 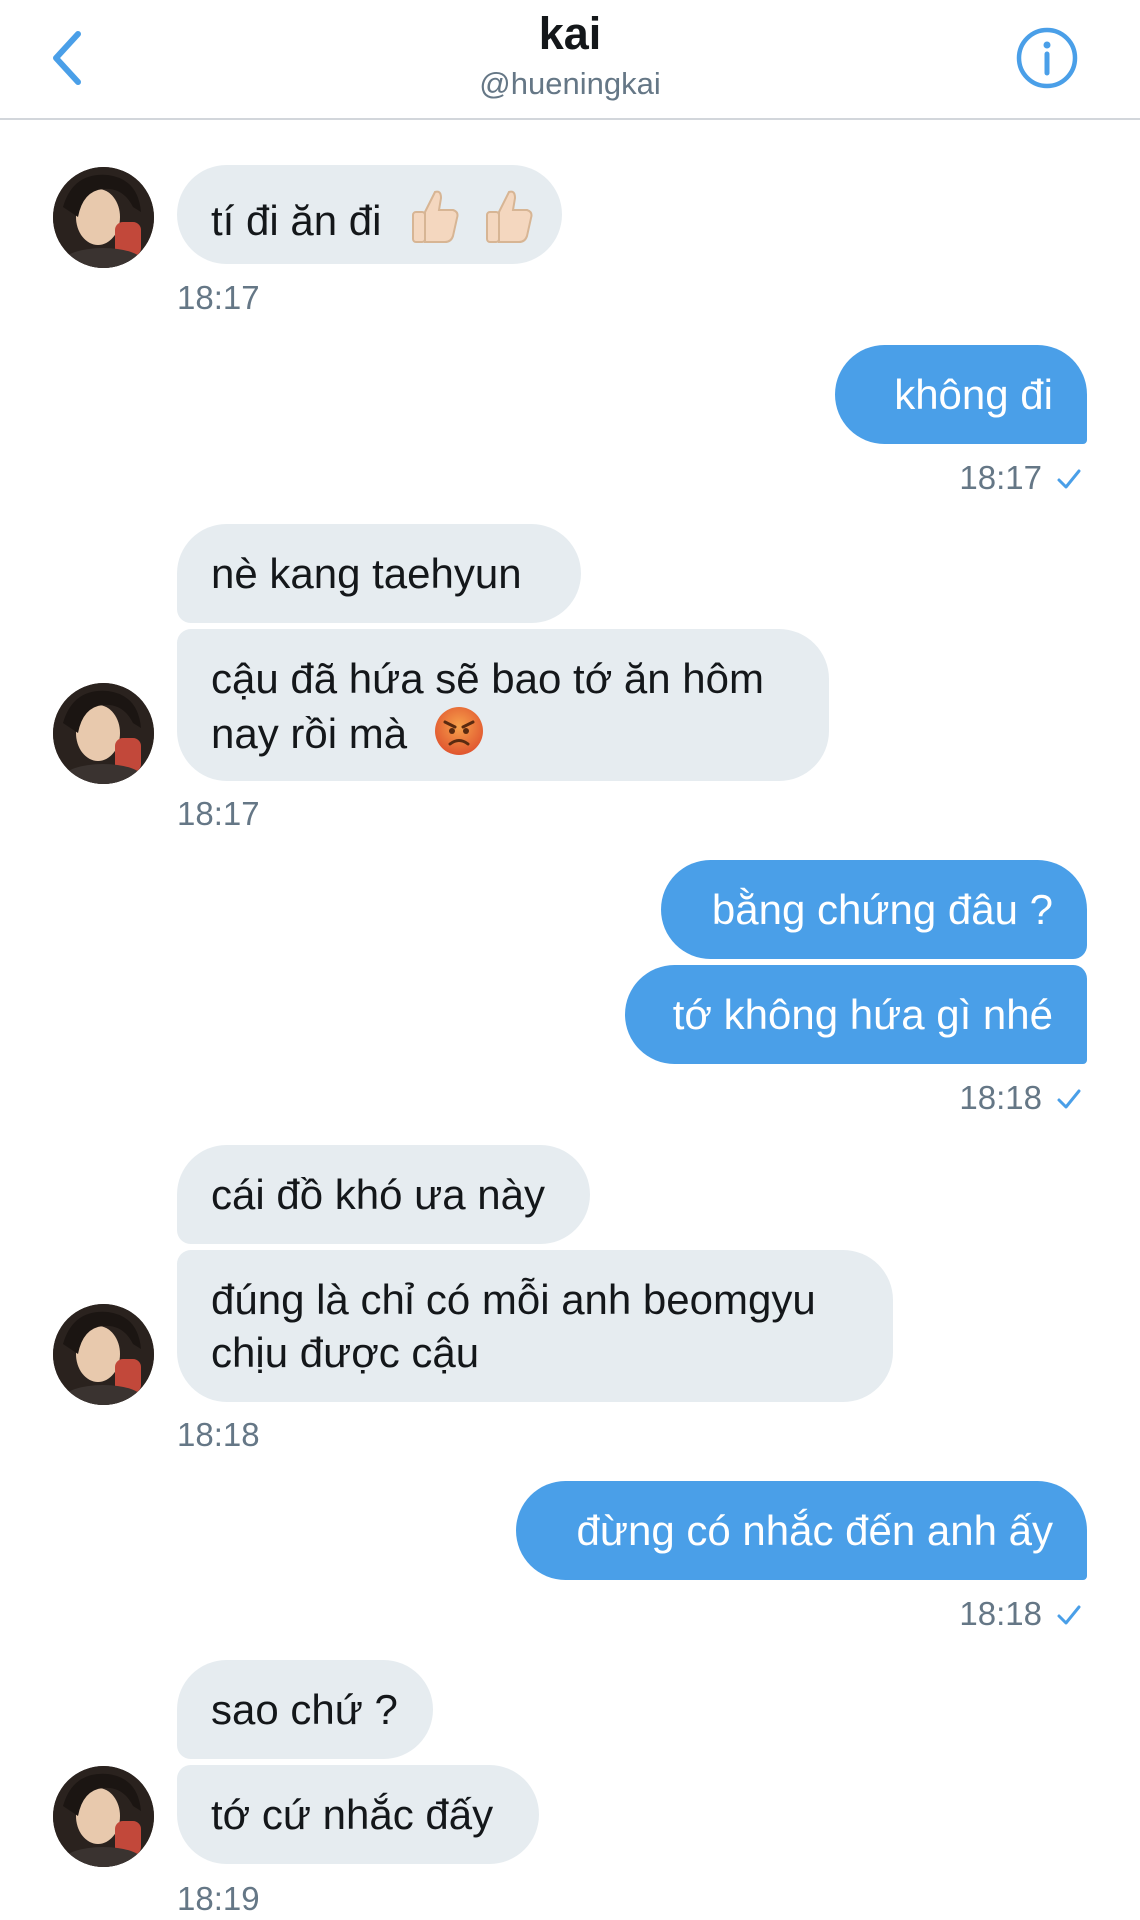 What do you see at coordinates (513, 1299) in the screenshot?
I see `message-text-line: đúng là chỉ có mỗi anh beomgyu` at bounding box center [513, 1299].